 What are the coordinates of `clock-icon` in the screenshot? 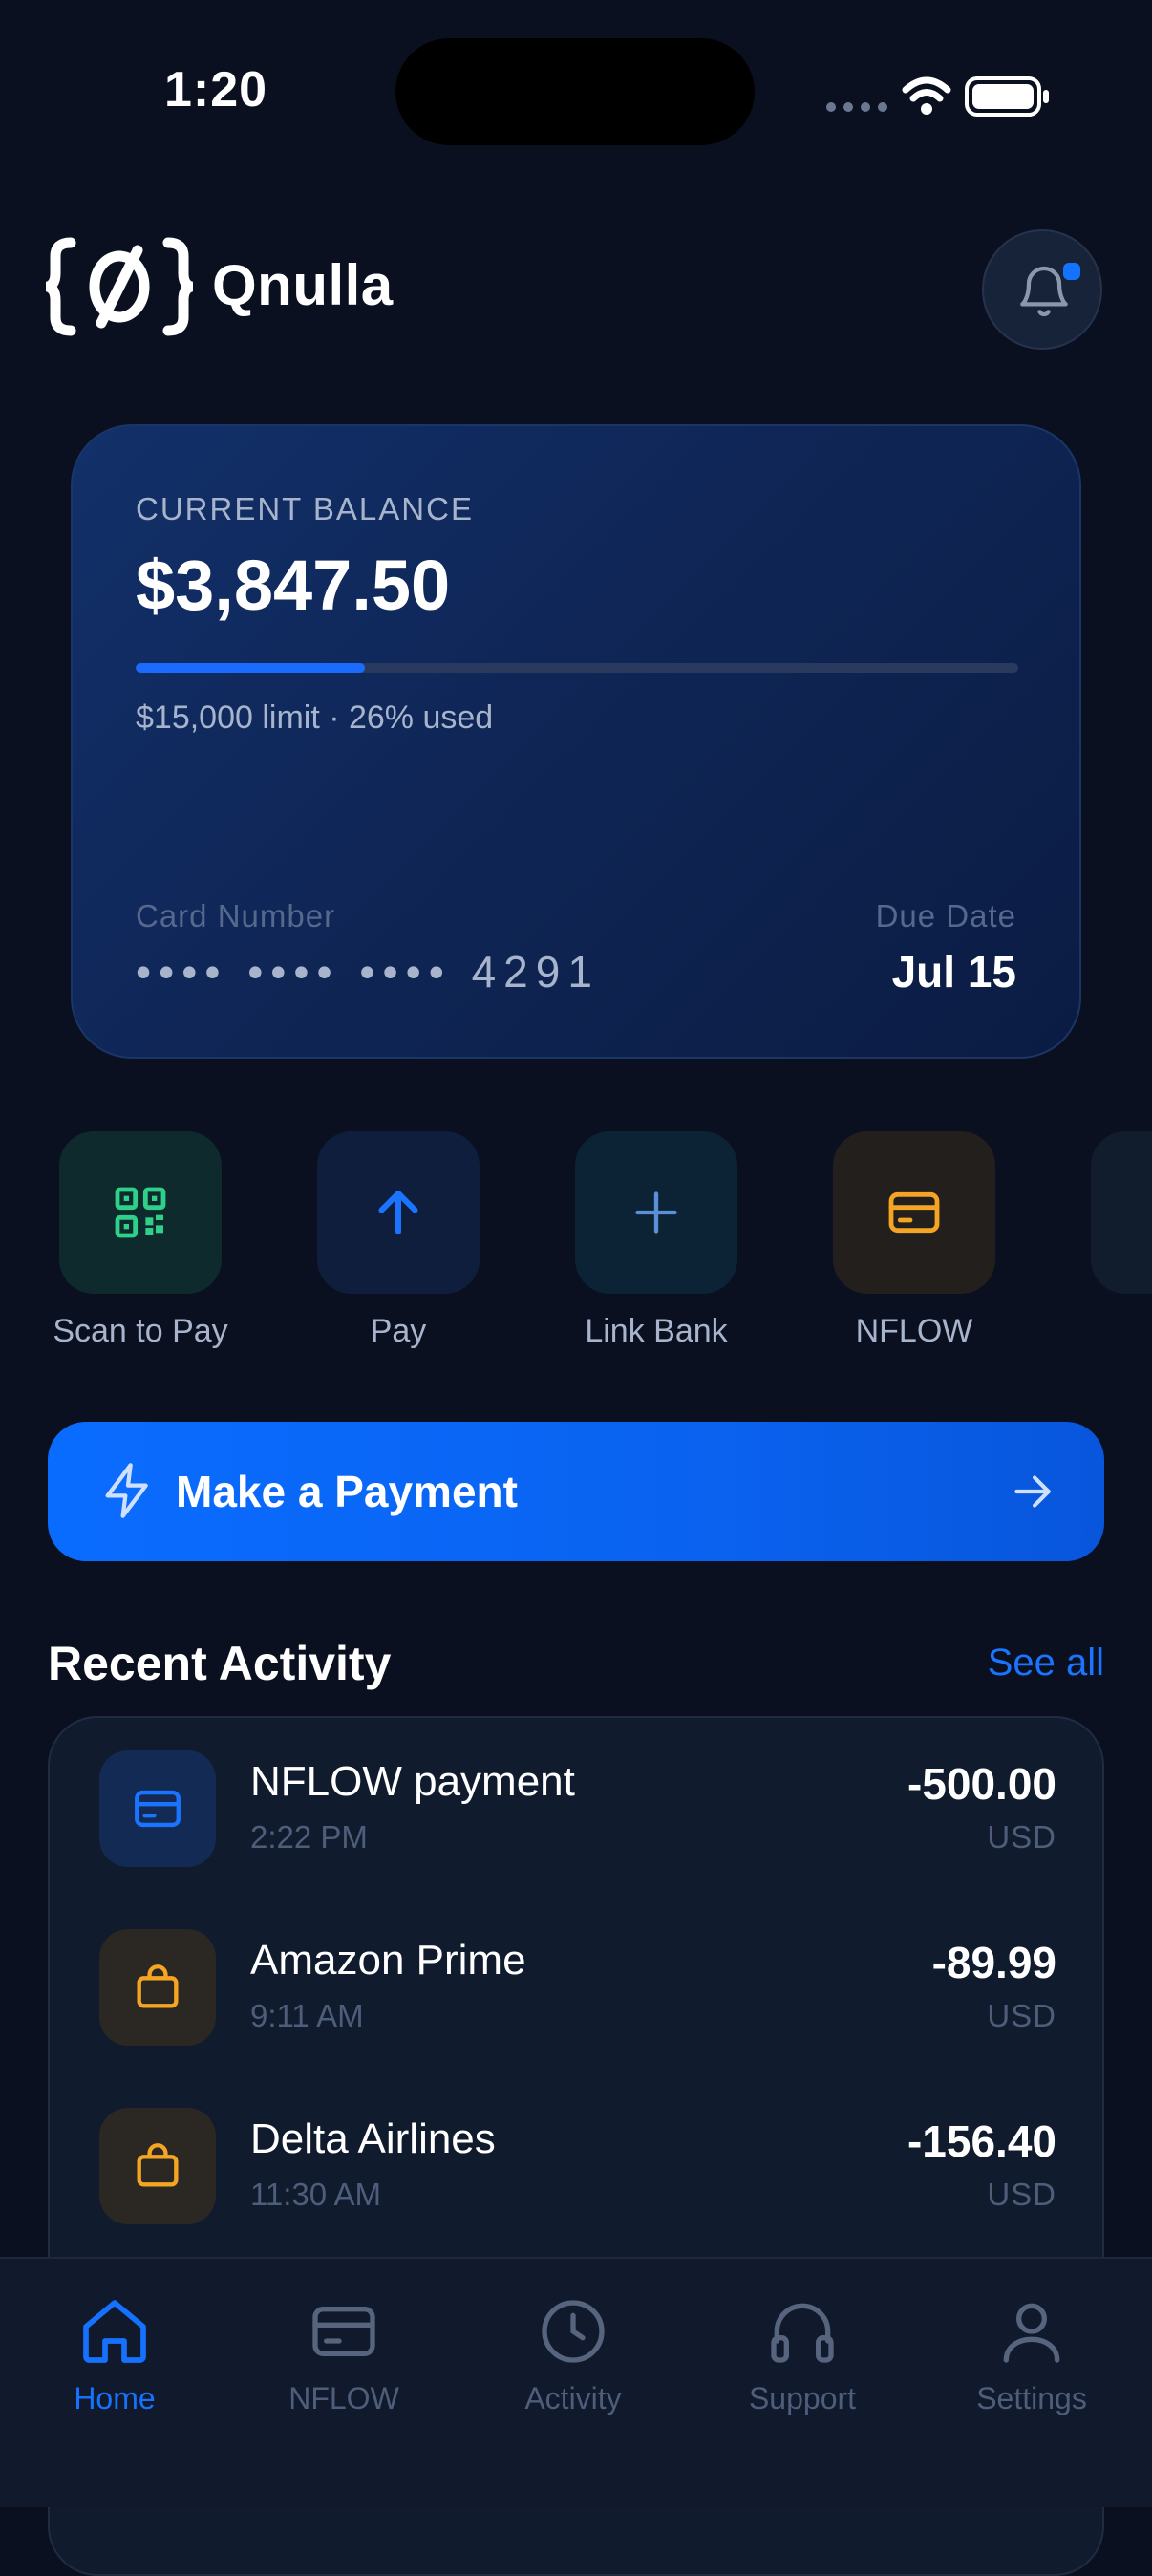 It's located at (573, 2331).